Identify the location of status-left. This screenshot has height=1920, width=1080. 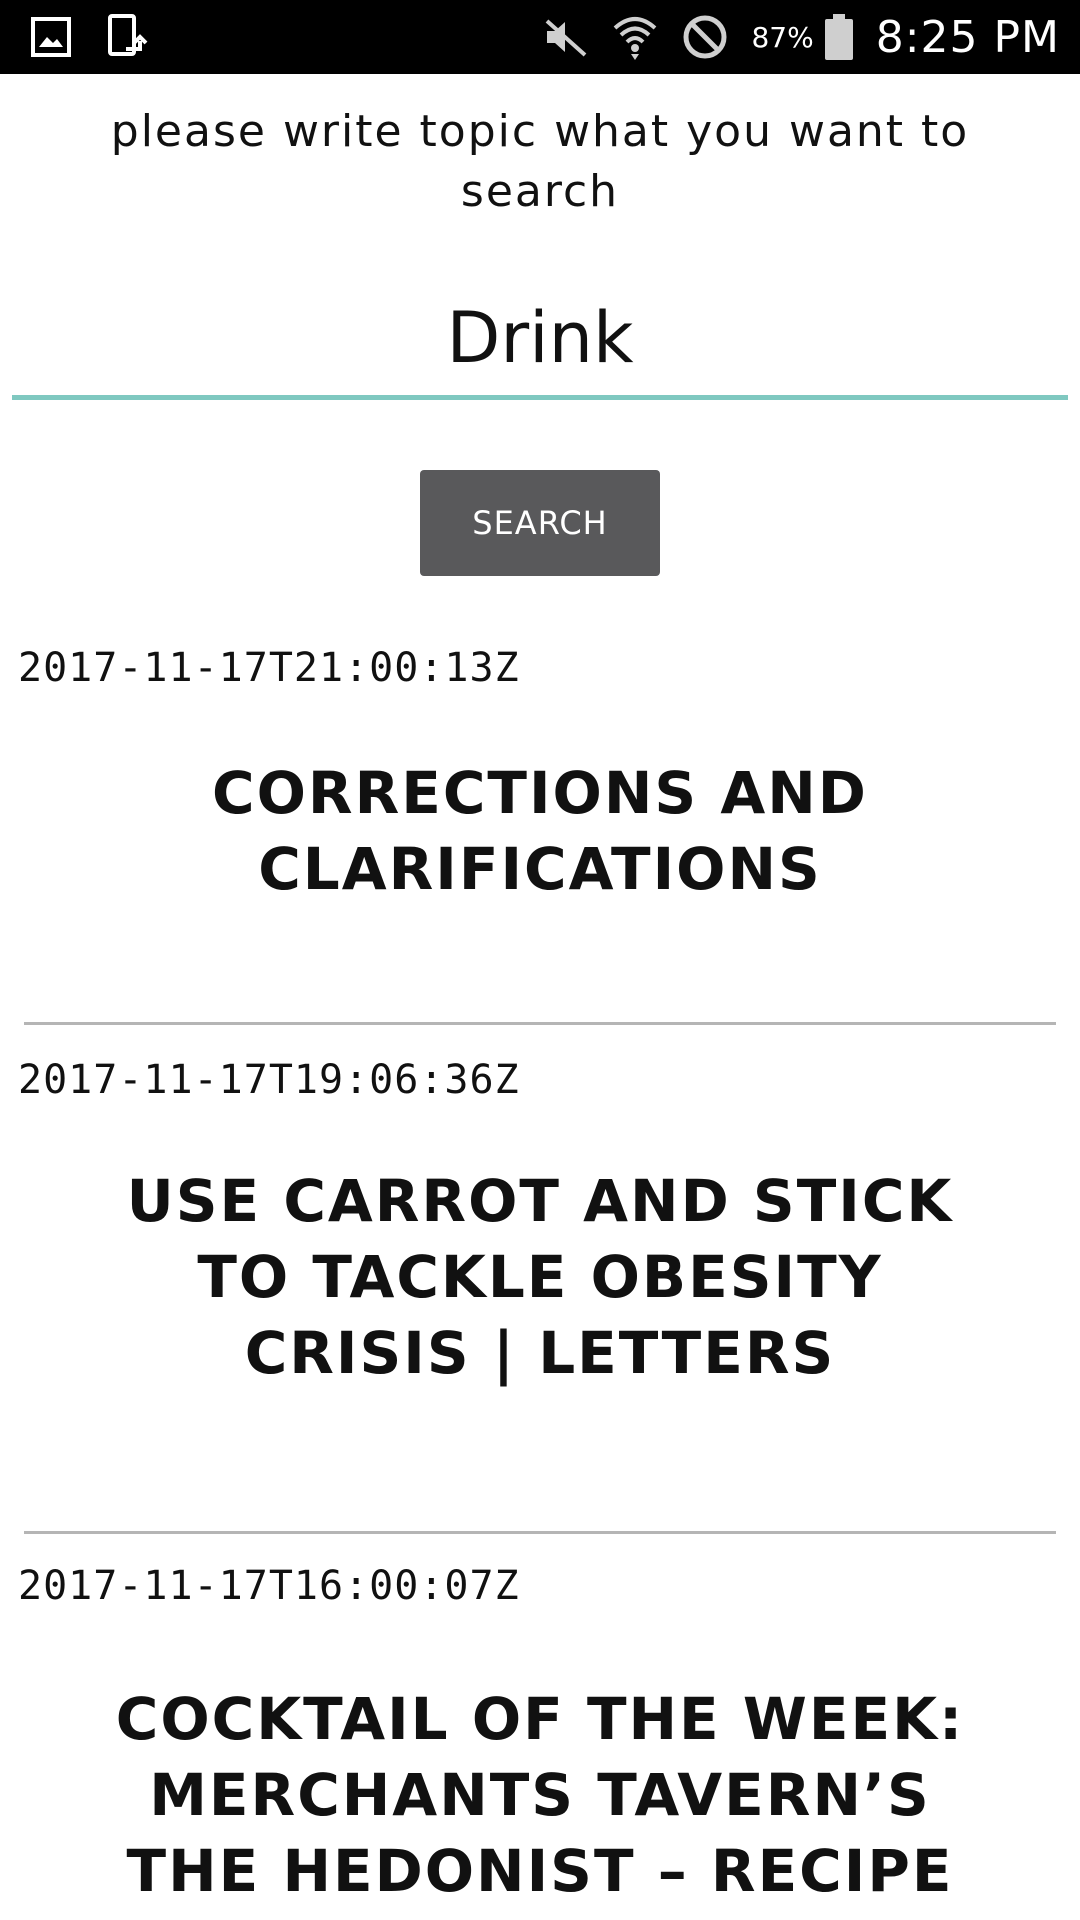
(90, 37).